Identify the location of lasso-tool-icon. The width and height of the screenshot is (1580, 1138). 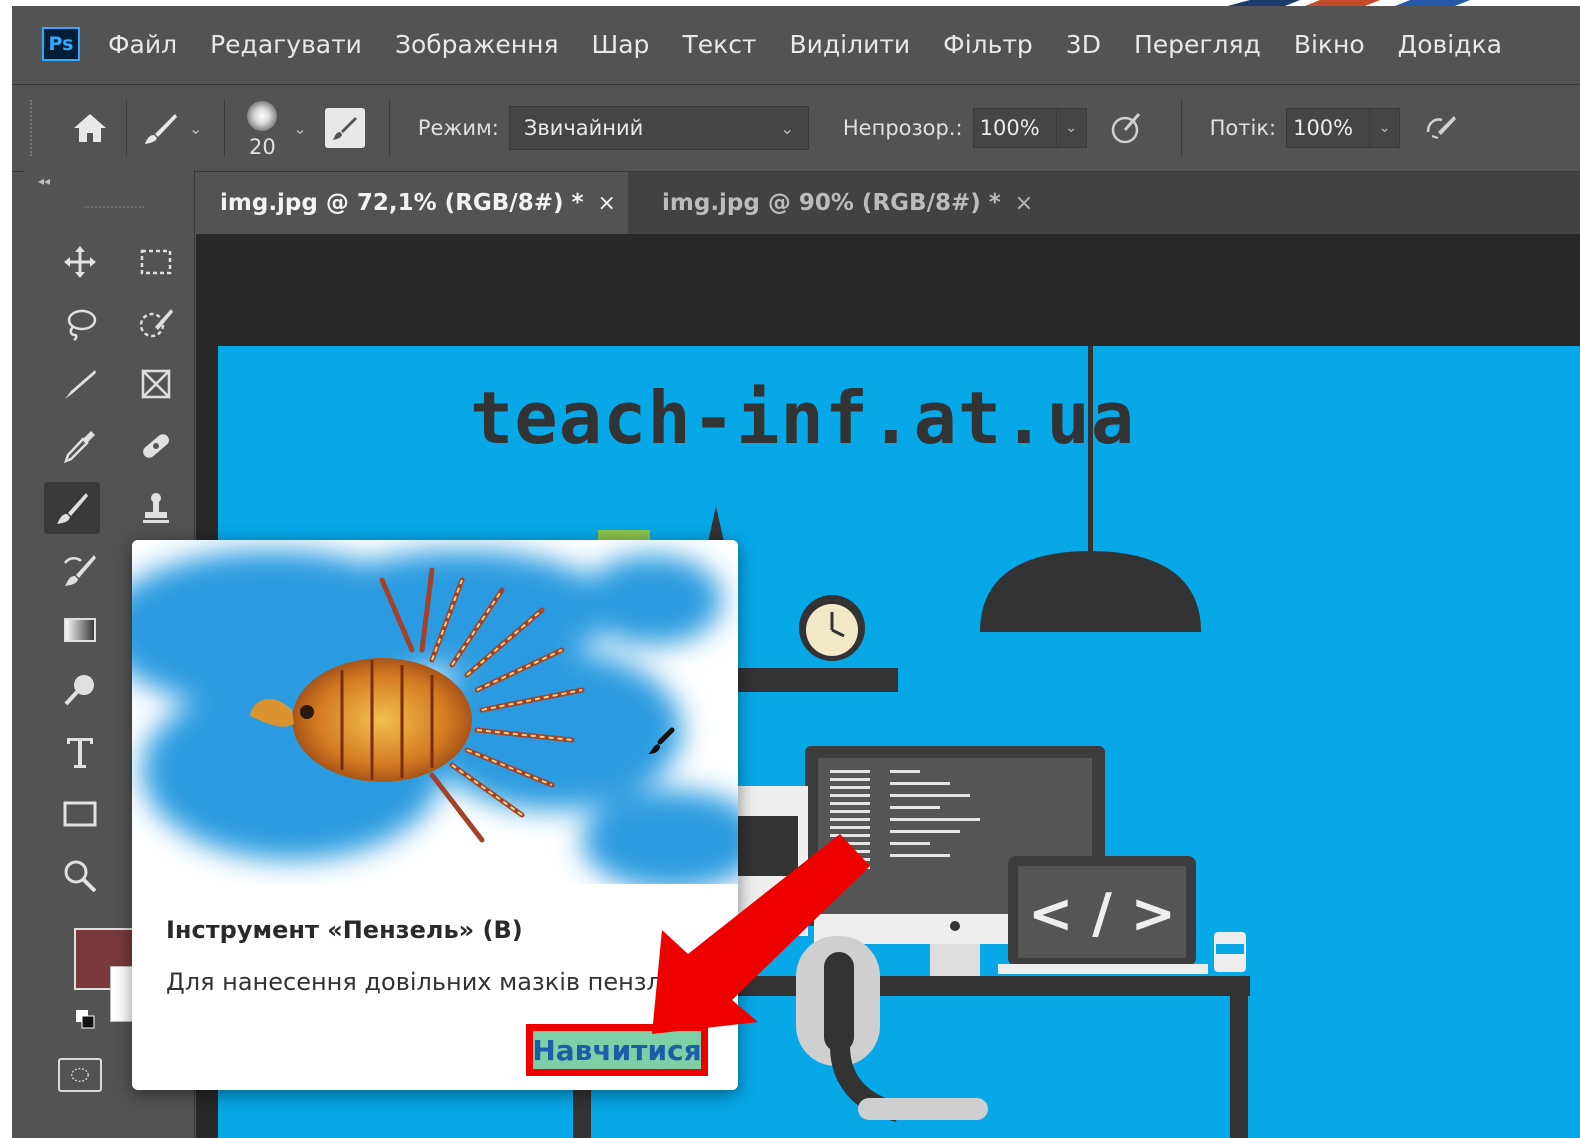
(80, 324).